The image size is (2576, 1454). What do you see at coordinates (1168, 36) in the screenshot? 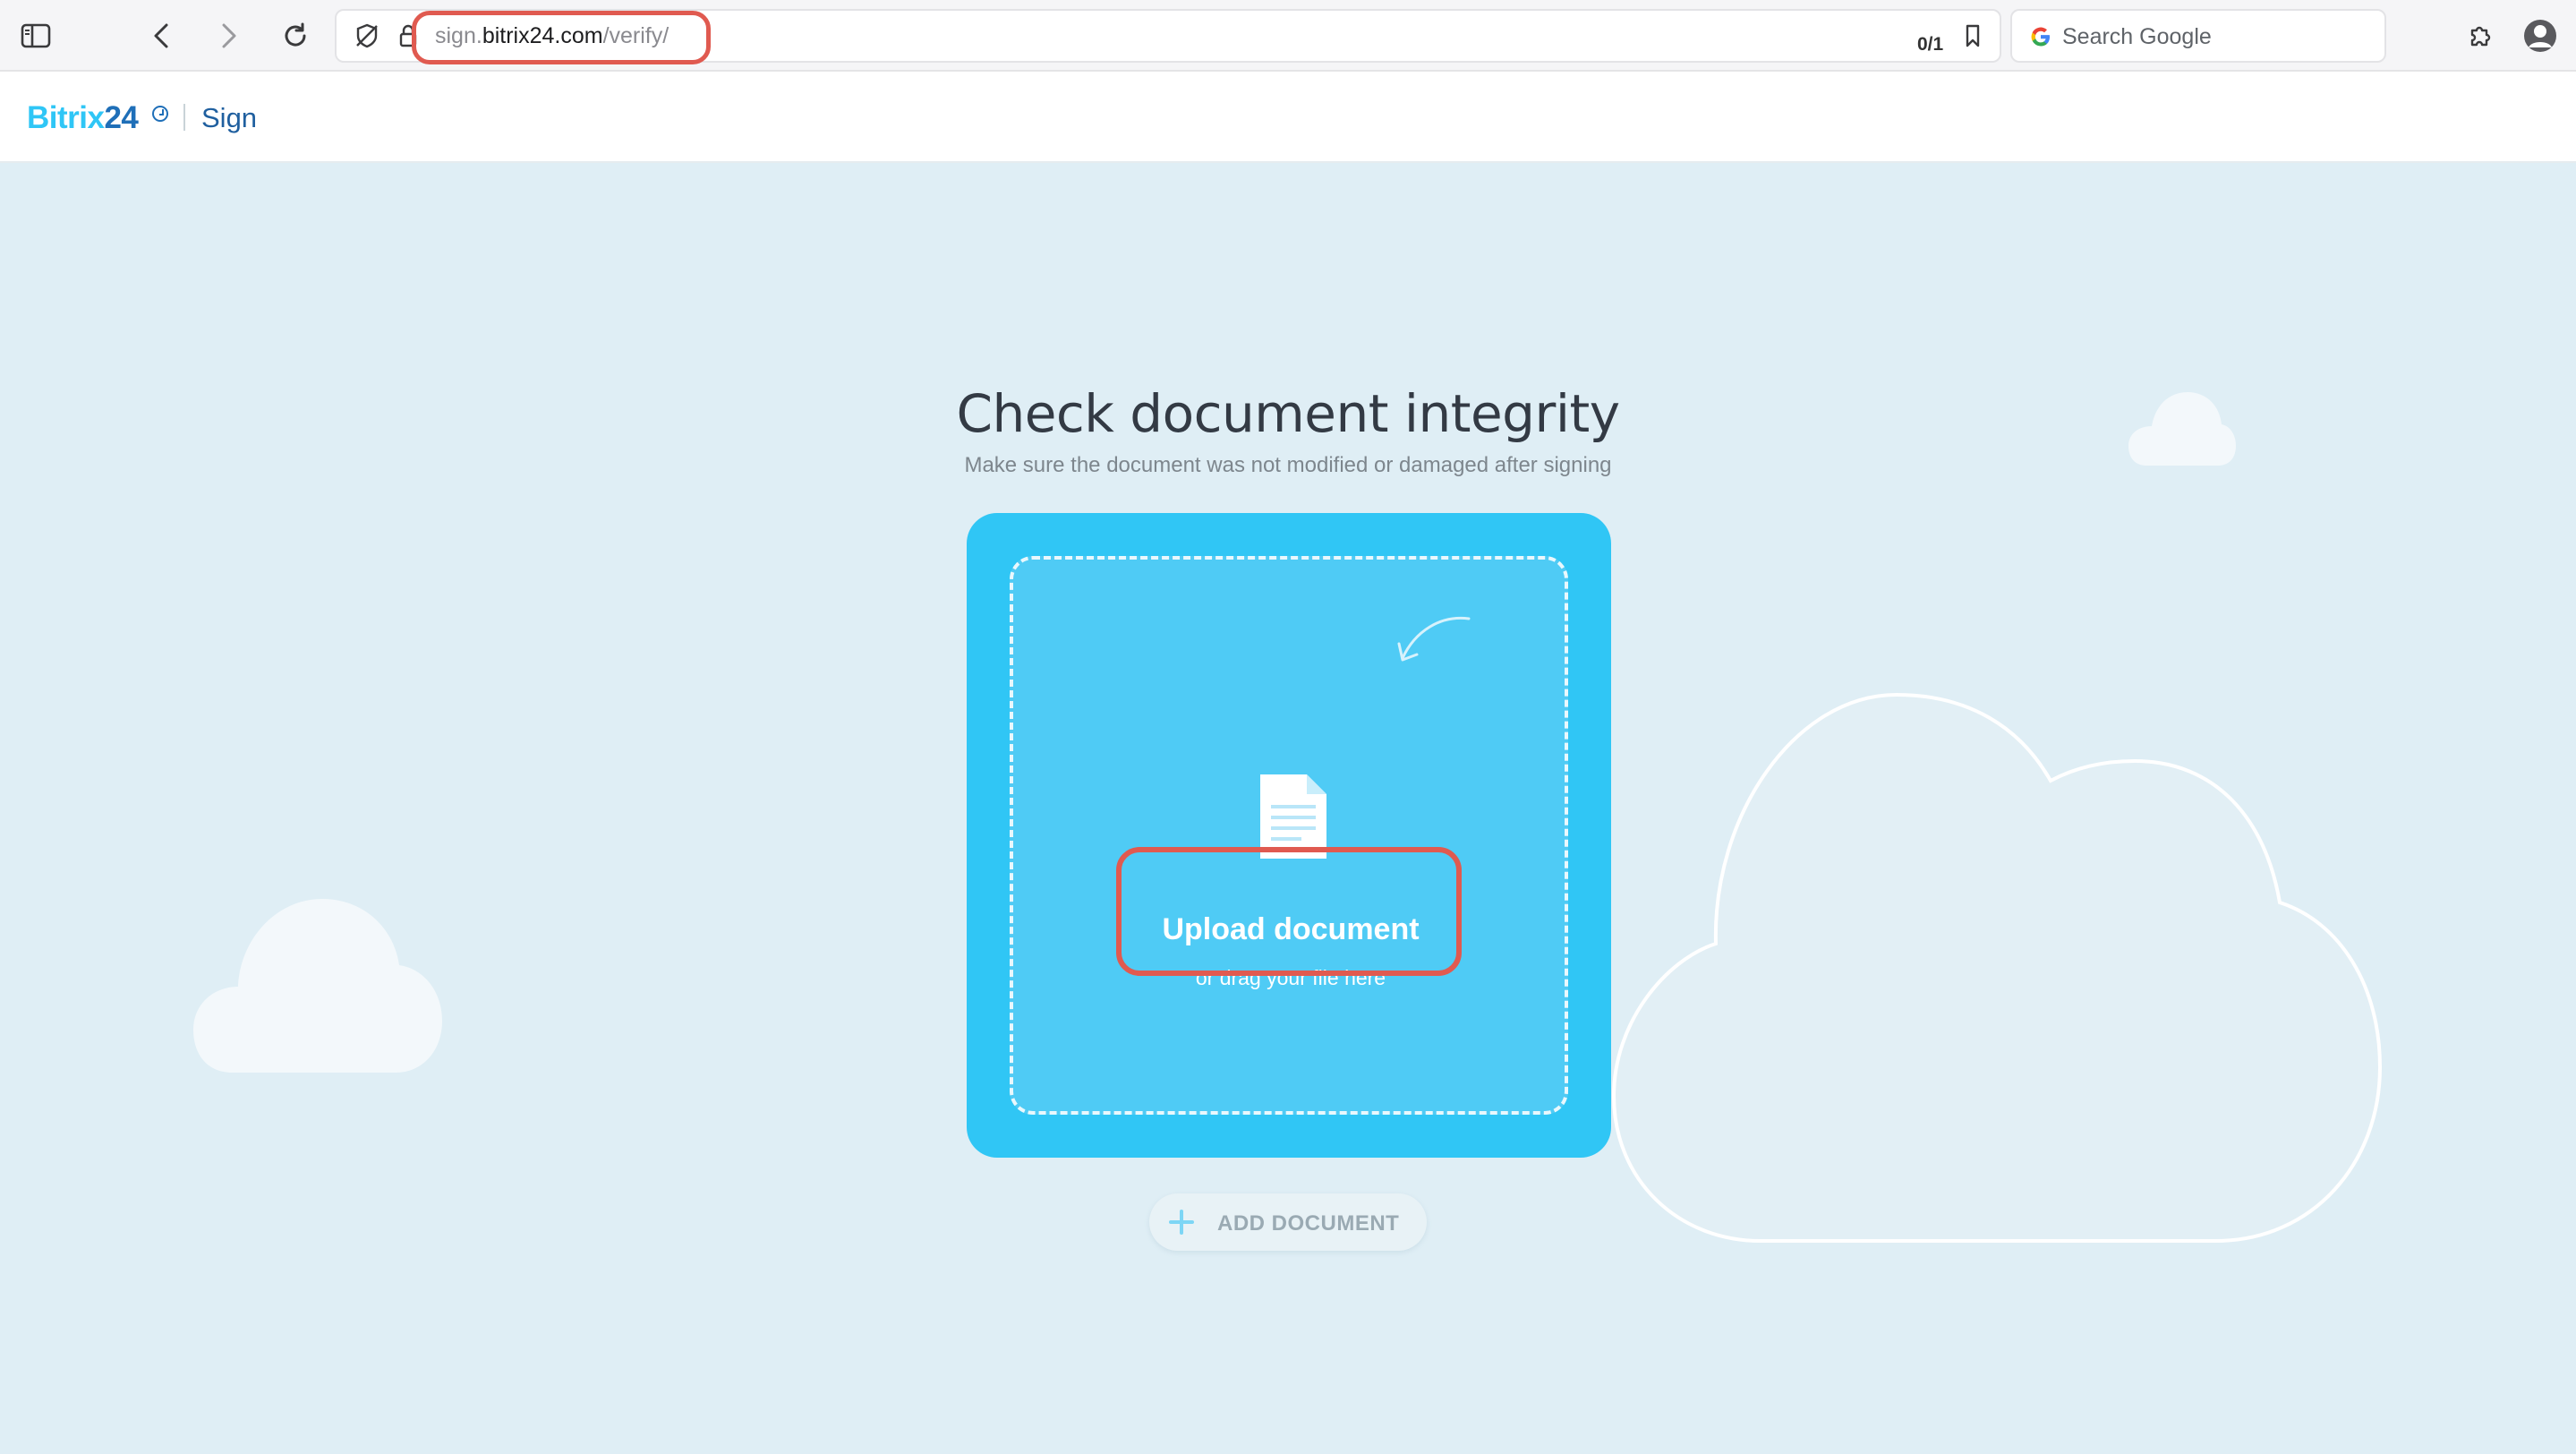
I see `address-bar: sign.bitrix24.com/verify/ 0/1` at bounding box center [1168, 36].